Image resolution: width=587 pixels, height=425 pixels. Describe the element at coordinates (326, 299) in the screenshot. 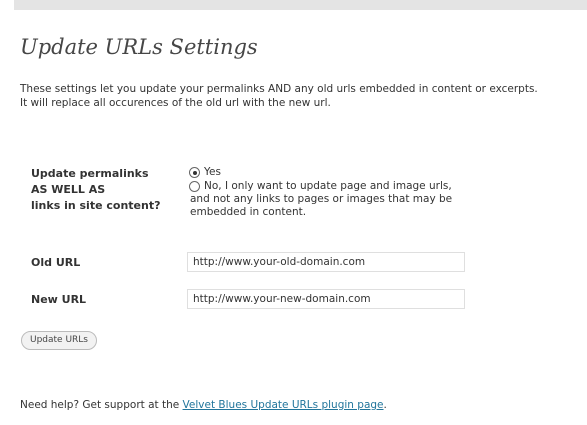

I see `new-url-input` at that location.